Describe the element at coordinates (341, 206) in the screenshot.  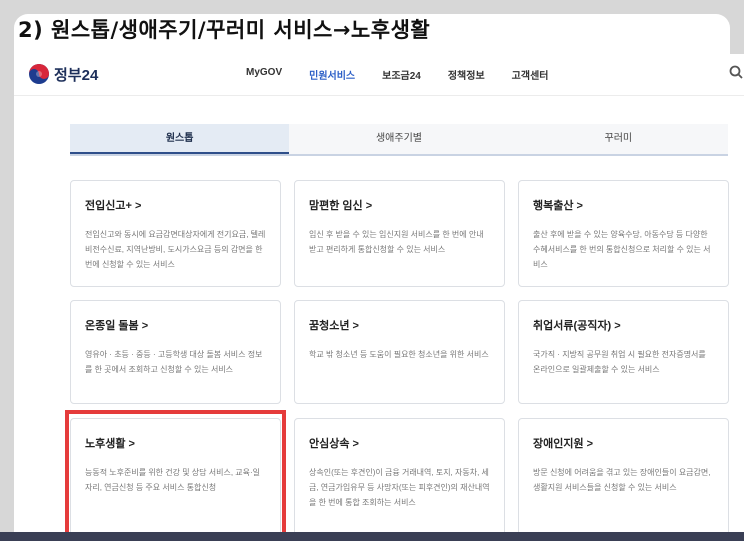
I see `card-title: 맘편한 임신 >` at that location.